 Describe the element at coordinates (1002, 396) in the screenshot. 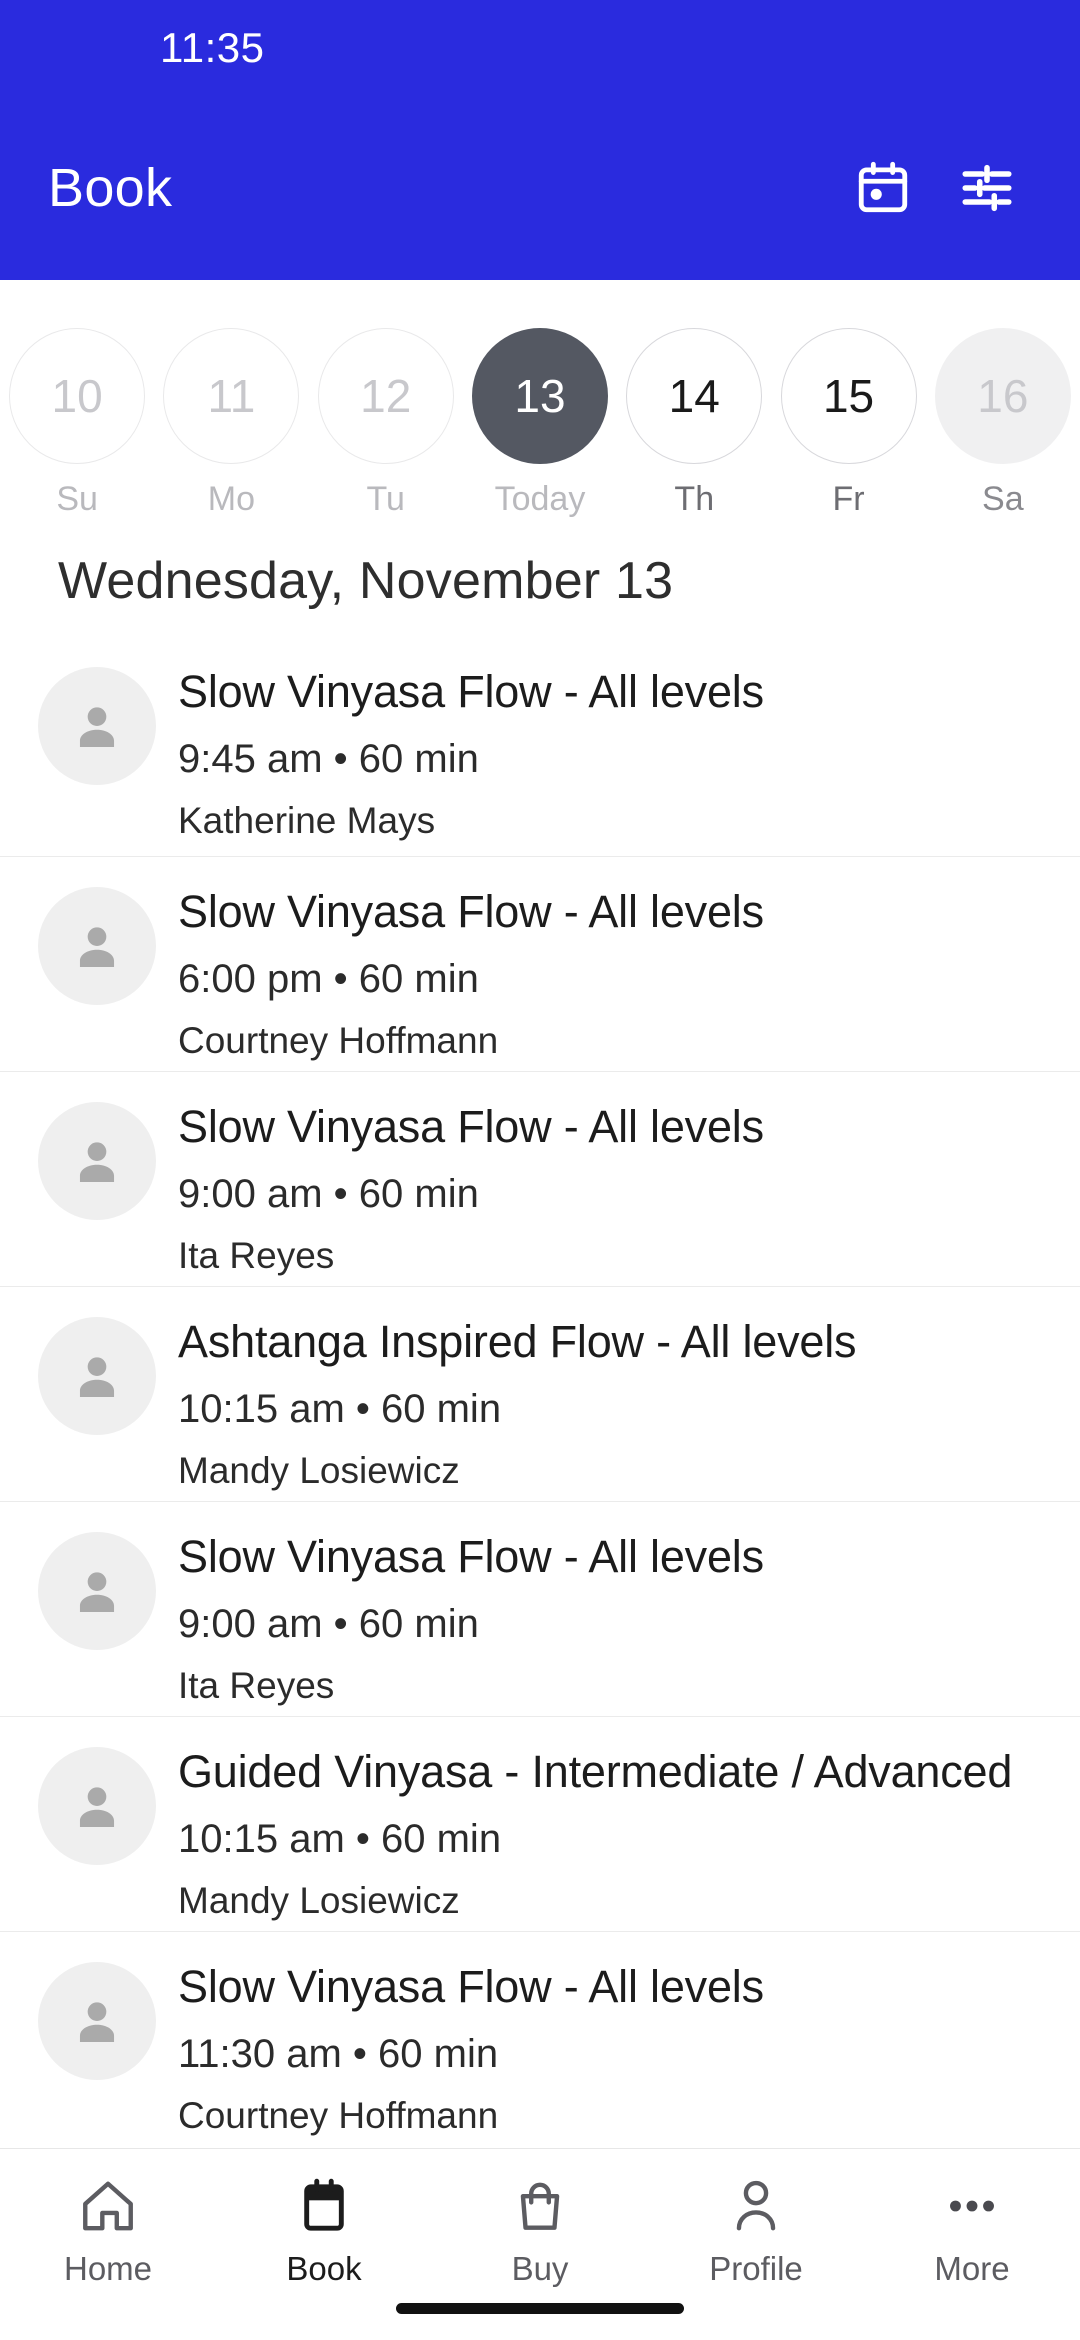

I see `date-number: 16` at that location.